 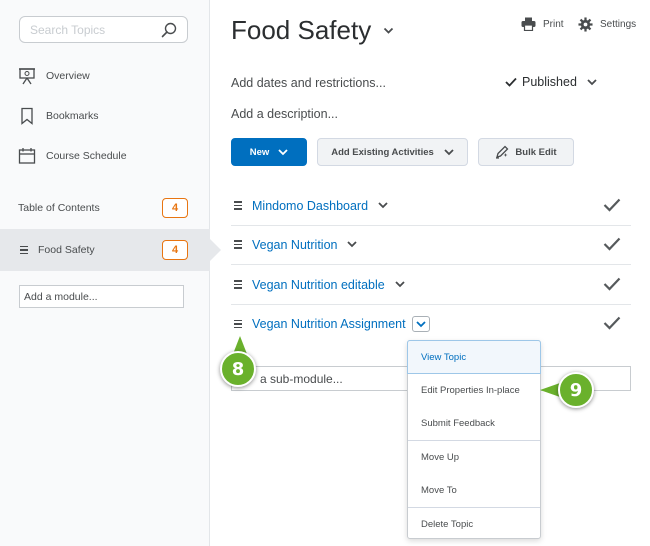 What do you see at coordinates (618, 24) in the screenshot?
I see `settings-label: Settings` at bounding box center [618, 24].